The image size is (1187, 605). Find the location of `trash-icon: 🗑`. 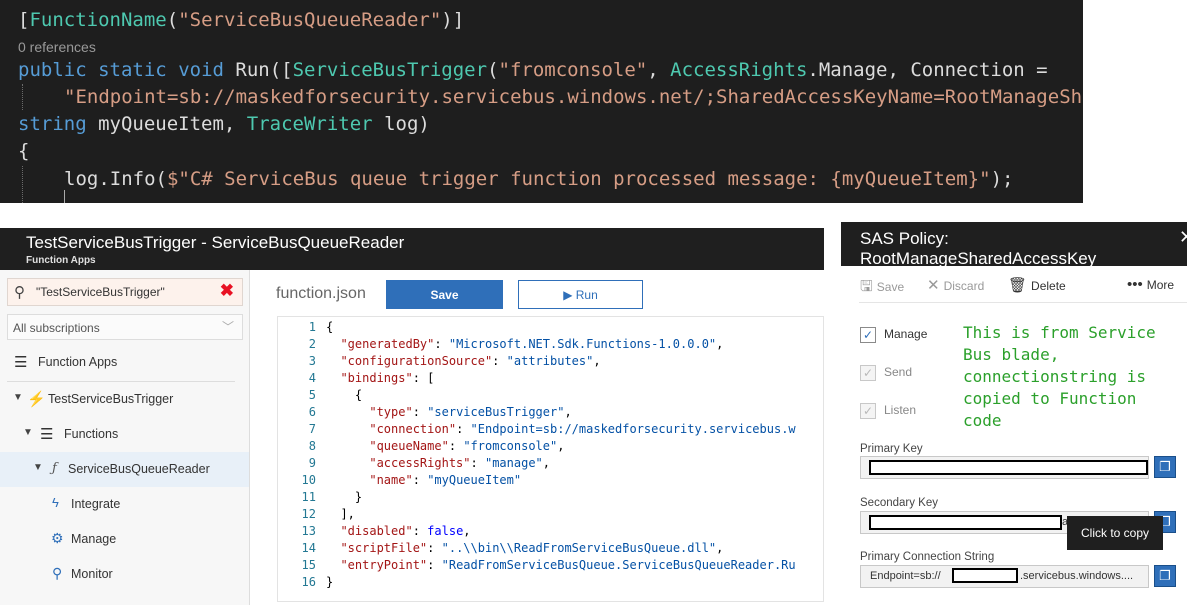

trash-icon: 🗑 is located at coordinates (1018, 285).